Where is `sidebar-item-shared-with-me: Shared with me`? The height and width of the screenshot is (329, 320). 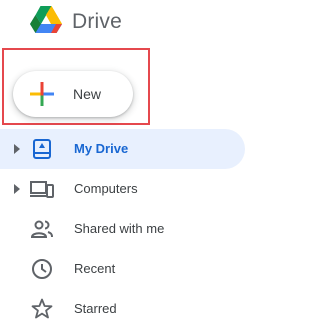
sidebar-item-shared-with-me: Shared with me is located at coordinates (122, 229).